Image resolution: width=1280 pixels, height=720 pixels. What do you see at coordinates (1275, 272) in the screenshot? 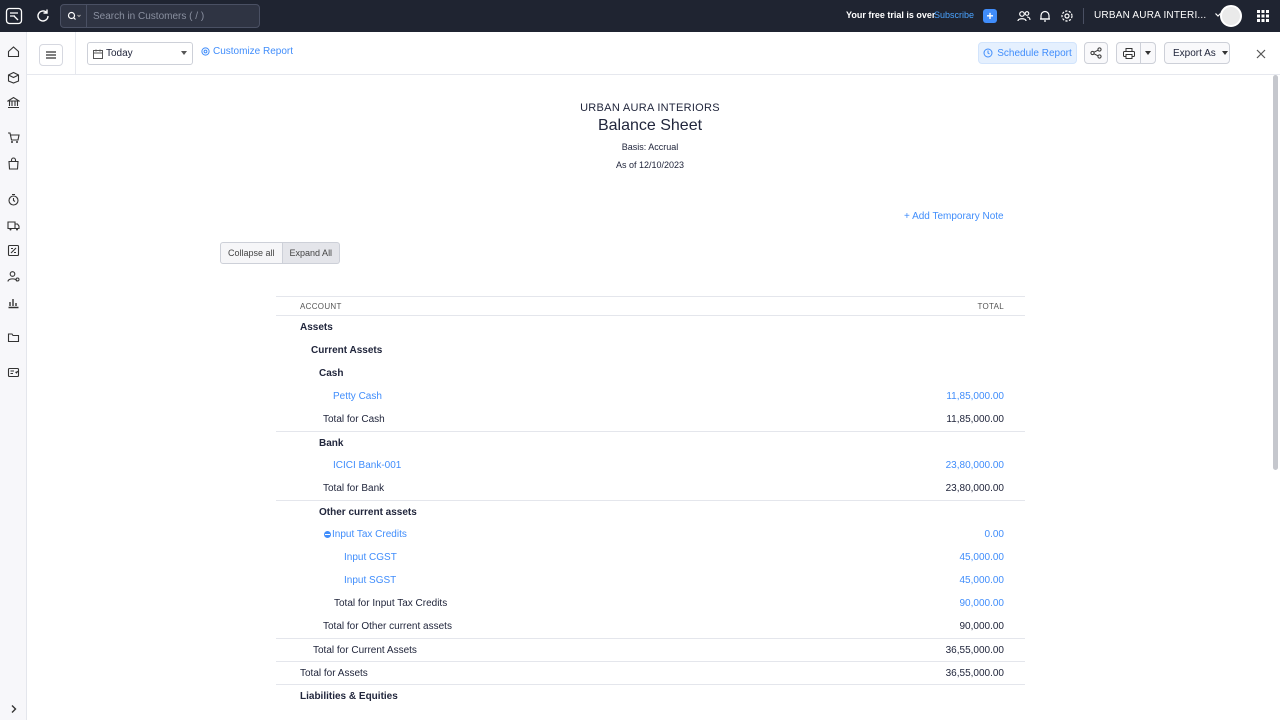
I see `vertical-scrollbar` at bounding box center [1275, 272].